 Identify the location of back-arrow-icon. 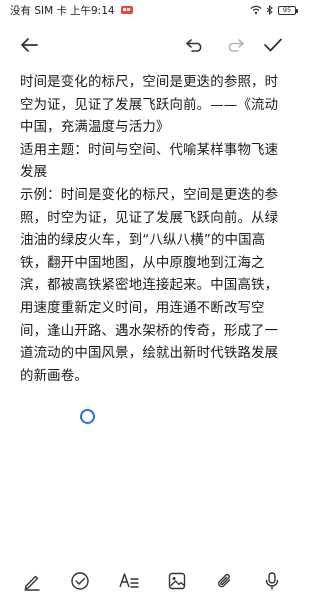
(29, 45).